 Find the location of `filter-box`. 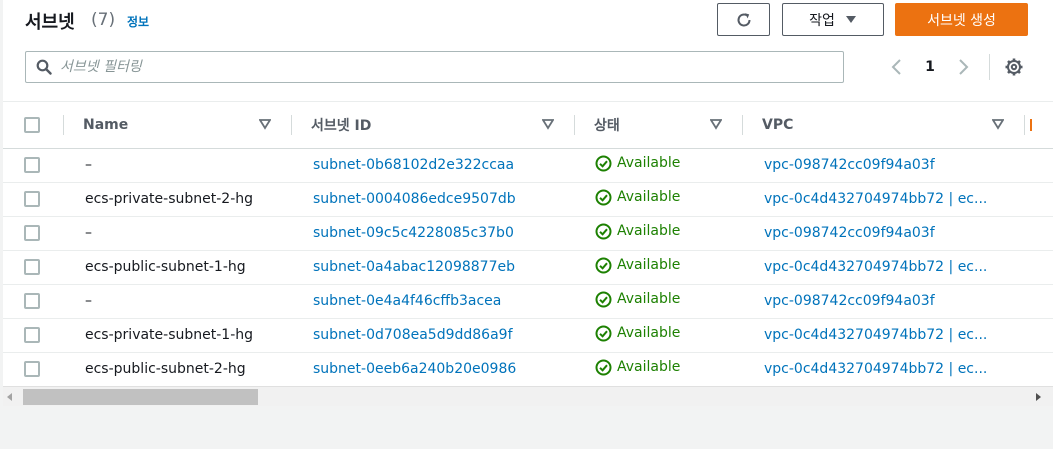

filter-box is located at coordinates (434, 67).